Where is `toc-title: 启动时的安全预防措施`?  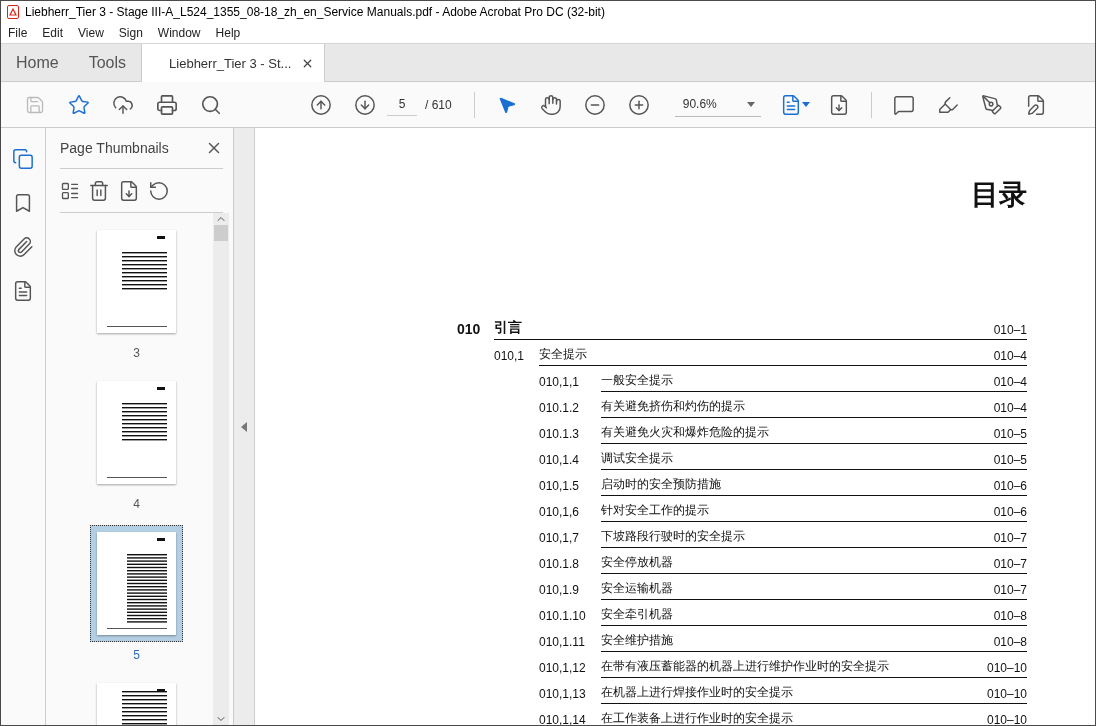 toc-title: 启动时的安全预防措施 is located at coordinates (661, 484).